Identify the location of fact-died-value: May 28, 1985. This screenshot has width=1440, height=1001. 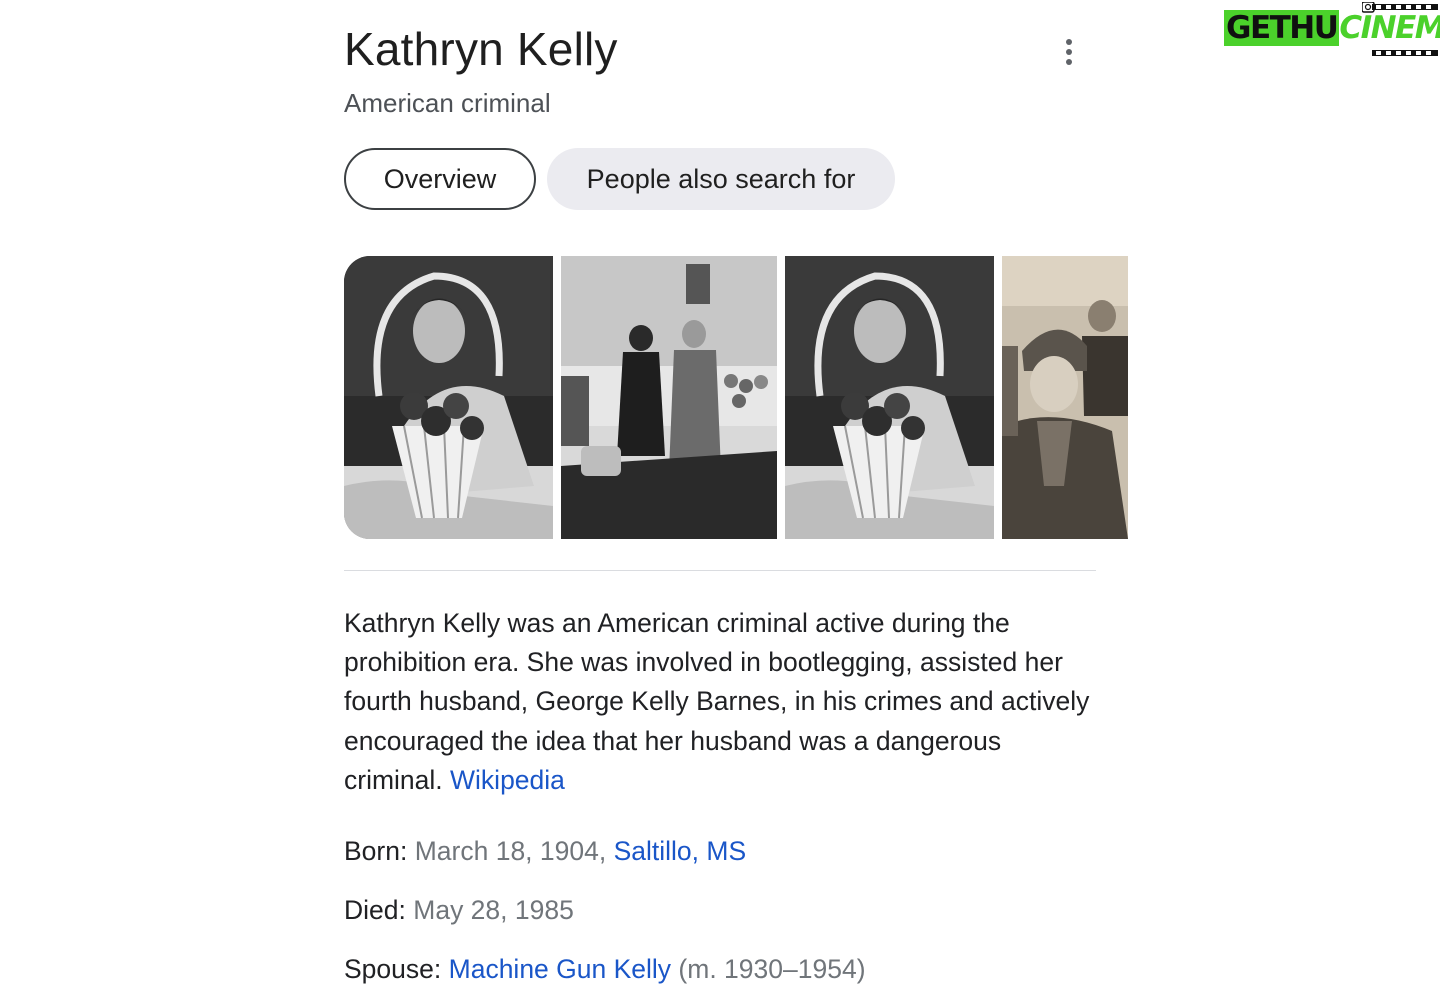
(493, 910).